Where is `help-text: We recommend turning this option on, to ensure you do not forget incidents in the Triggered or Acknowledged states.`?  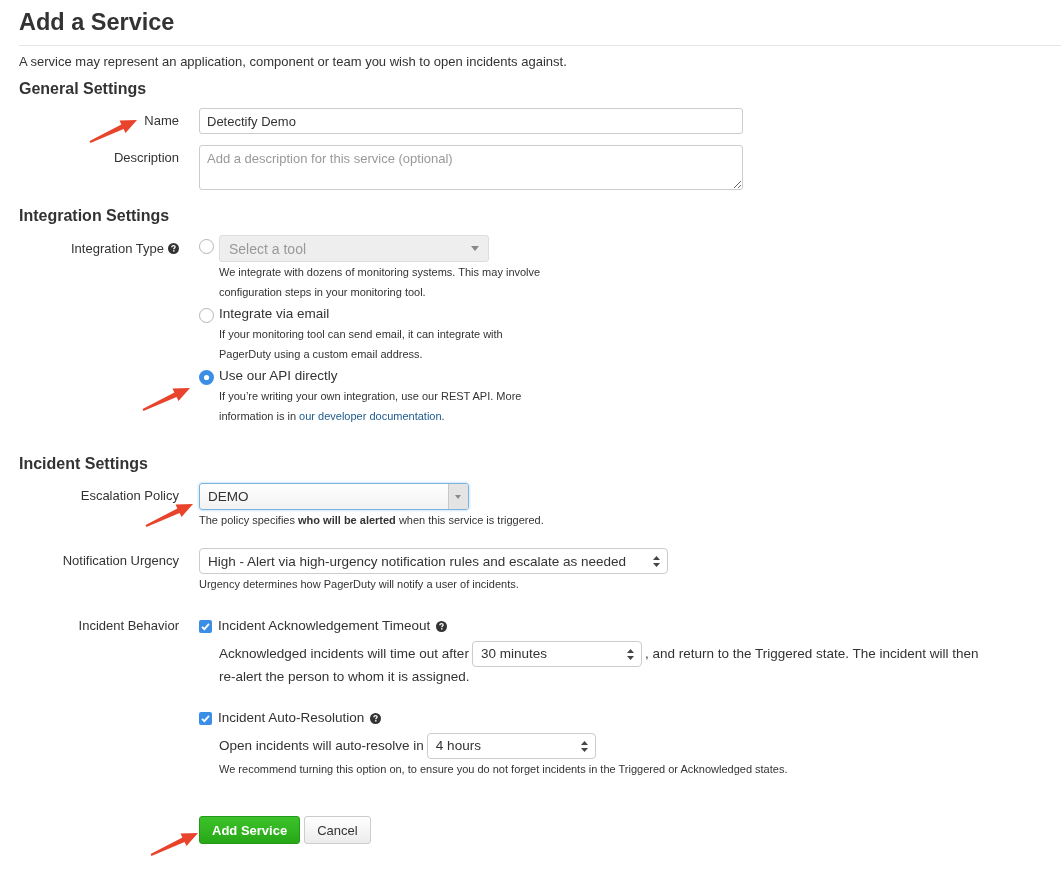 help-text: We recommend turning this option on, to ensure you do not forget incidents in the Triggered or Acknowledged states. is located at coordinates (503, 769).